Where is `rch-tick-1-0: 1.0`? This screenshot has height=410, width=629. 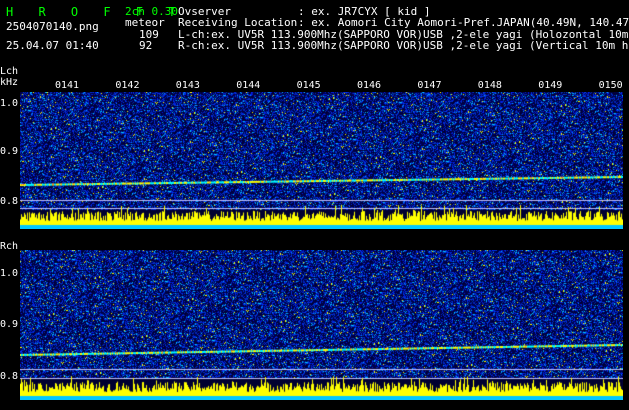 rch-tick-1-0: 1.0 is located at coordinates (9, 273).